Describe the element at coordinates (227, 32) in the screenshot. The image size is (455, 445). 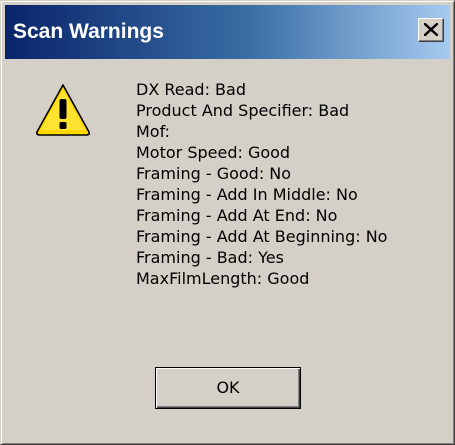
I see `title-bar: Scan Warnings` at that location.